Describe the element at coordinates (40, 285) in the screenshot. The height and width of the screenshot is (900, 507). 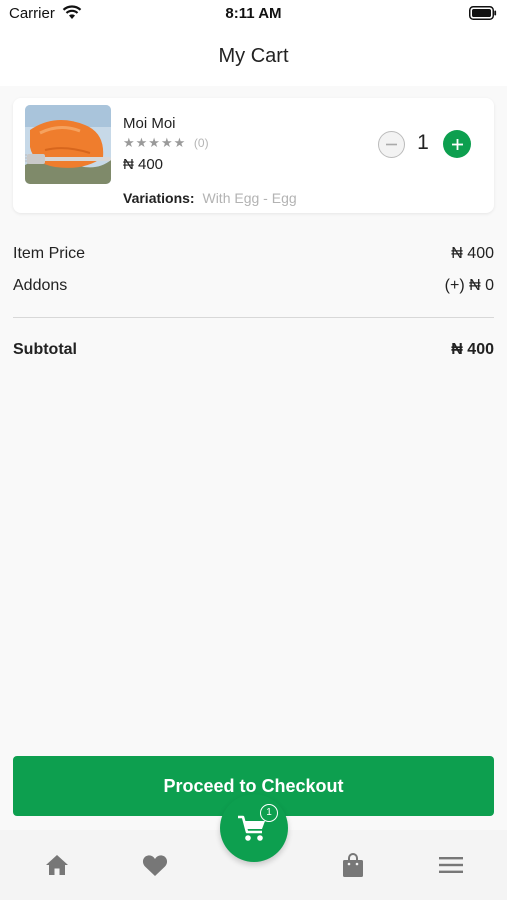
I see `addons-label: Addons` at that location.